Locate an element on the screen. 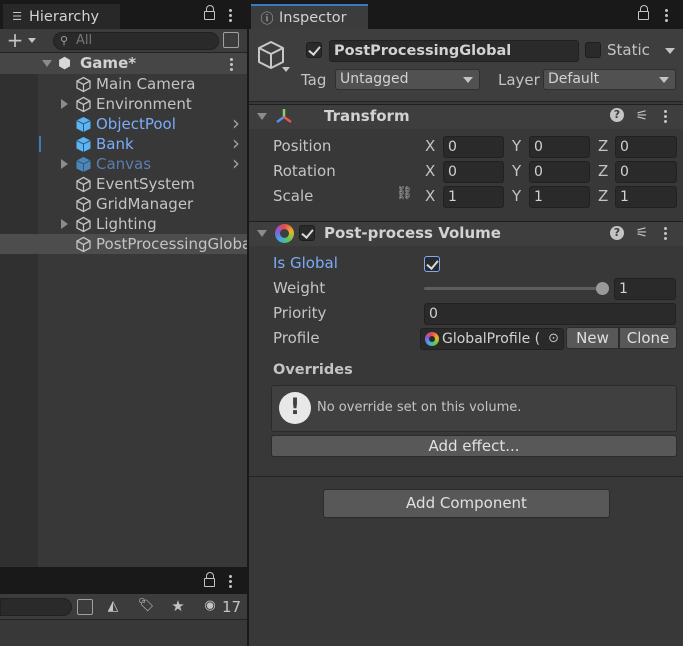 The width and height of the screenshot is (683, 646). scene-menu-icon is located at coordinates (232, 64).